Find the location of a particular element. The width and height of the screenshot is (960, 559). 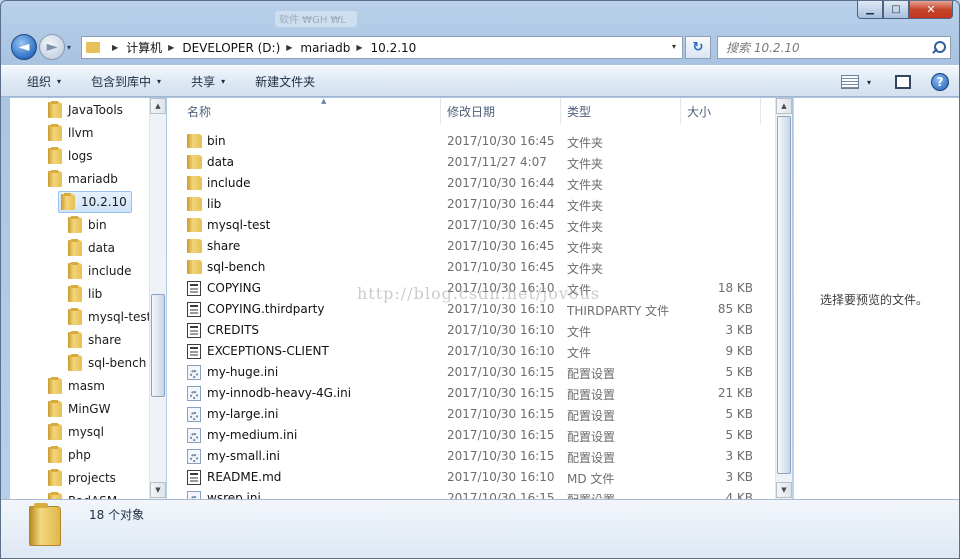

recent-pages-dropdown: ▾ is located at coordinates (69, 47).